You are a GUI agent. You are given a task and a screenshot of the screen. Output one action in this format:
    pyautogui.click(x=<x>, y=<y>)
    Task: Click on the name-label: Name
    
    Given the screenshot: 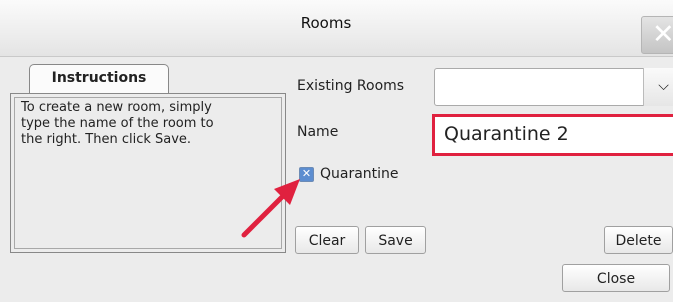 What is the action you would take?
    pyautogui.click(x=318, y=132)
    